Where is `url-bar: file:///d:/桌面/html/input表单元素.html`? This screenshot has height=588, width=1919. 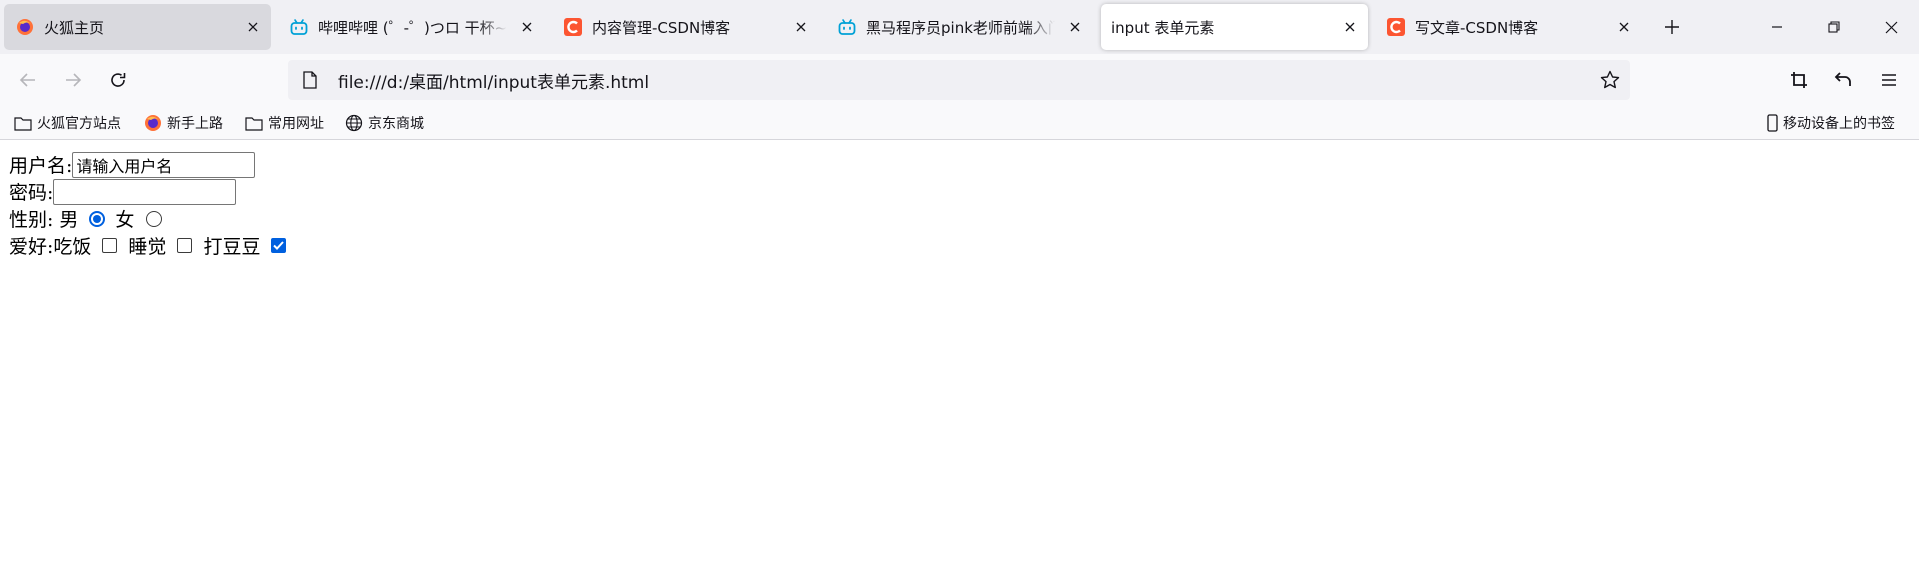 url-bar: file:///d:/桌面/html/input表单元素.html is located at coordinates (959, 80).